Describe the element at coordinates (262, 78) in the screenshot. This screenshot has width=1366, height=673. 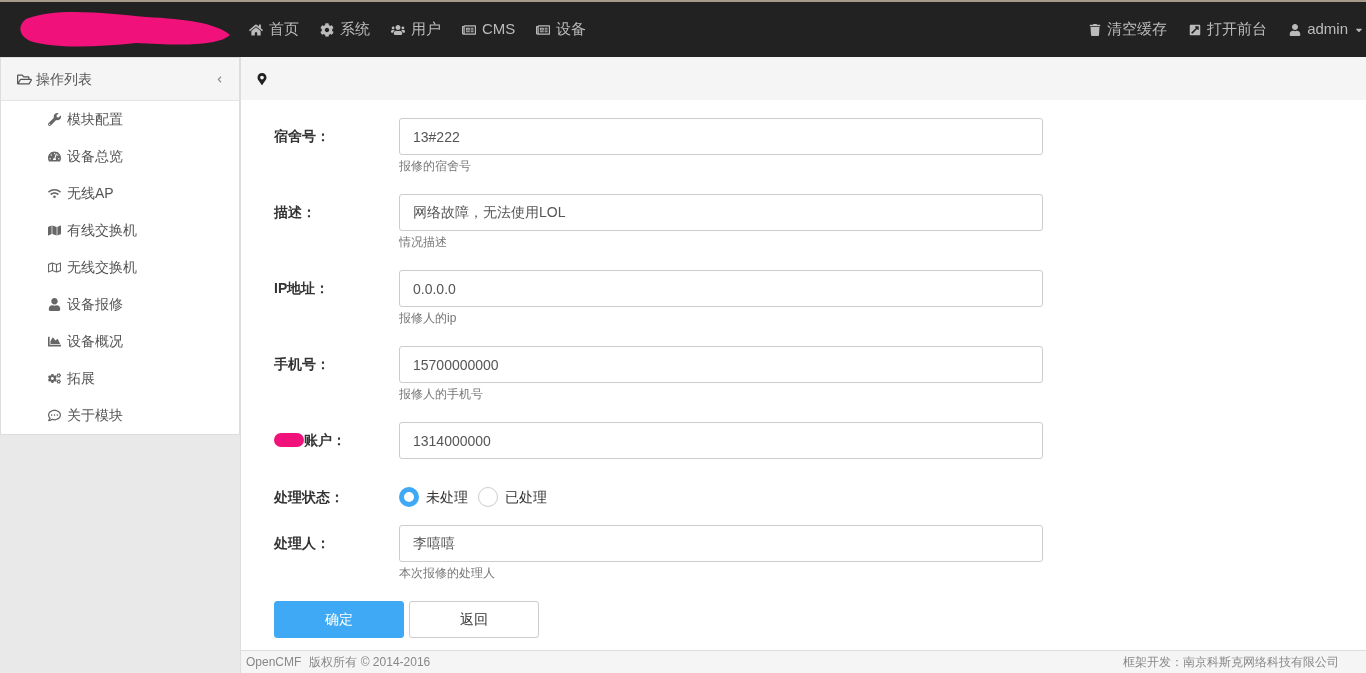
I see `location-icon` at that location.